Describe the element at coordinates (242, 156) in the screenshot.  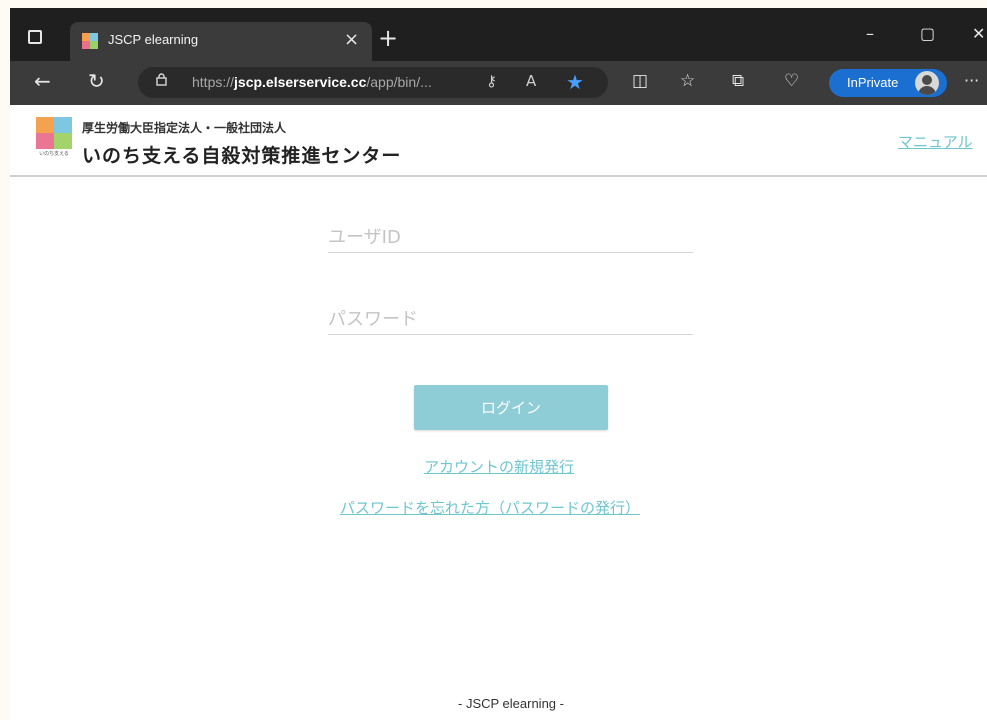
I see `organization-name: いのち支える自殺対策推進センター` at that location.